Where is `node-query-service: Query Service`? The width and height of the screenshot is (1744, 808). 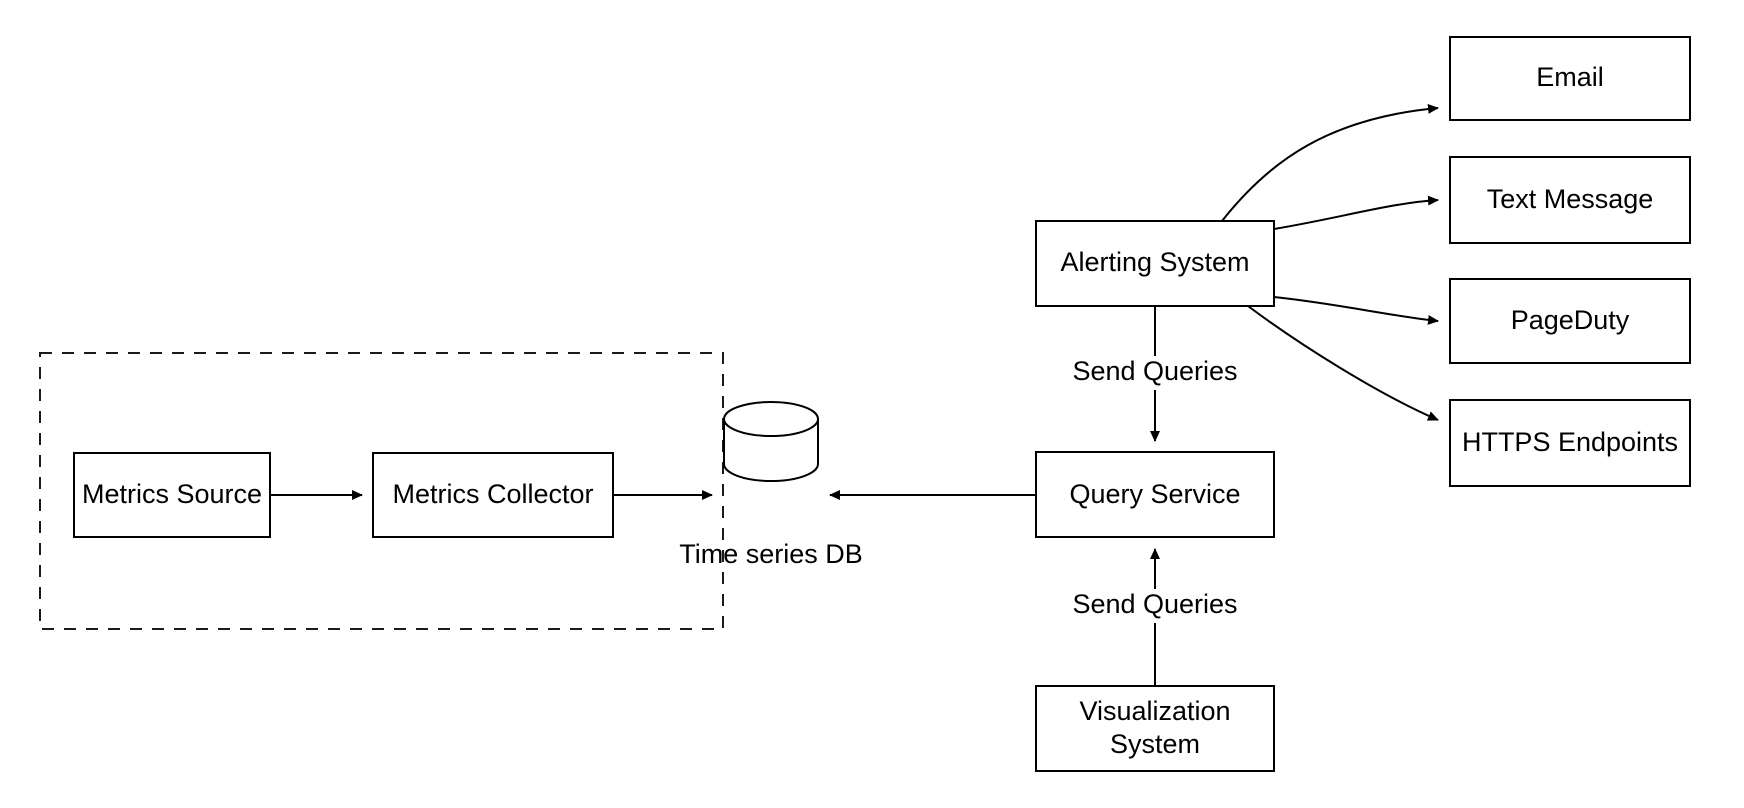 node-query-service: Query Service is located at coordinates (1155, 494).